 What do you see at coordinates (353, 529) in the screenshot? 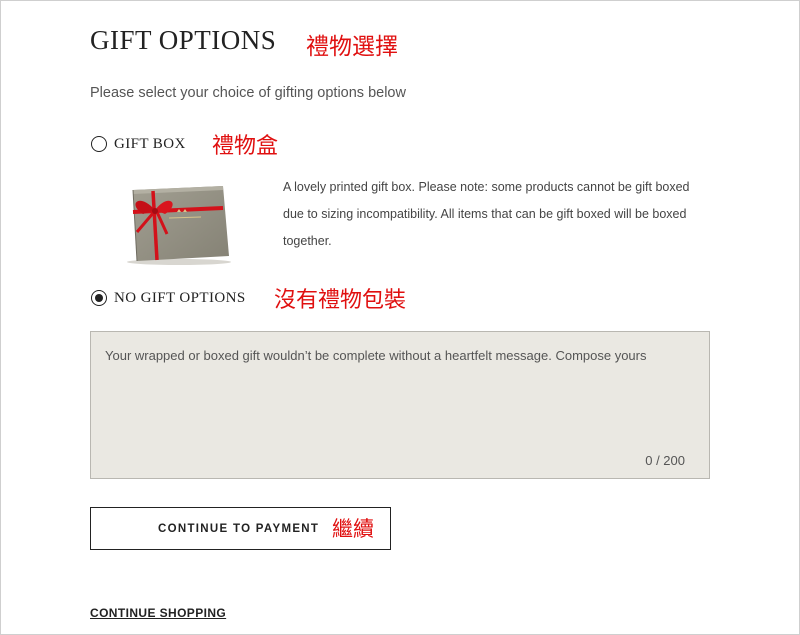
I see `annotation-continue: 繼續` at bounding box center [353, 529].